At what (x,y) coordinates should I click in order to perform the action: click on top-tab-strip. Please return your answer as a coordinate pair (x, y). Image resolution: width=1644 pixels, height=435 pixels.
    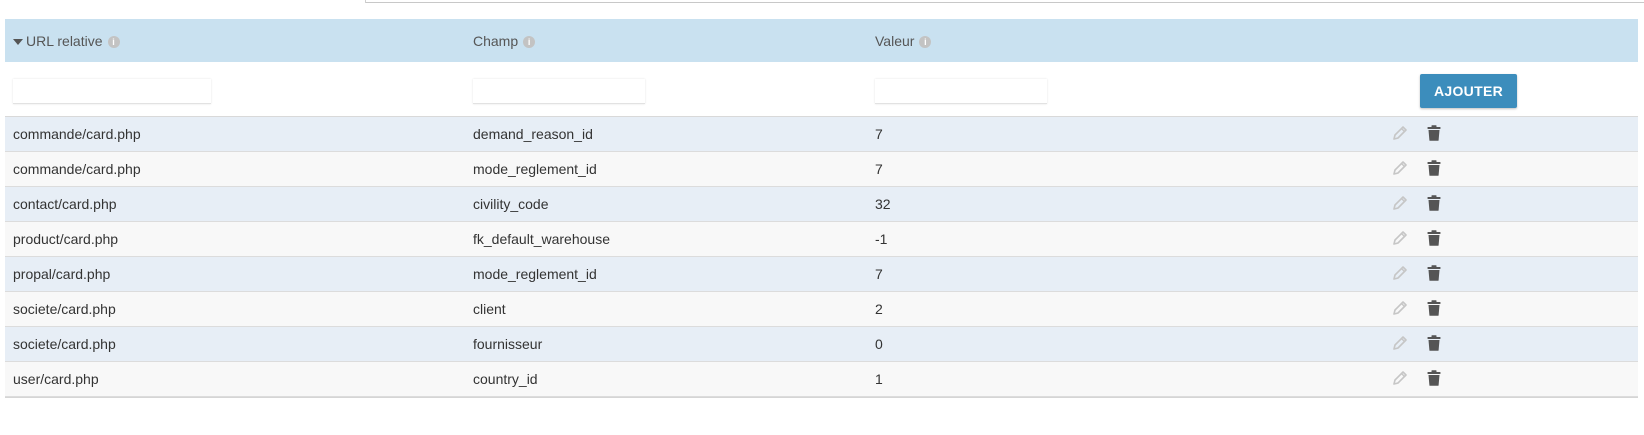
    Looking at the image, I should click on (822, 2).